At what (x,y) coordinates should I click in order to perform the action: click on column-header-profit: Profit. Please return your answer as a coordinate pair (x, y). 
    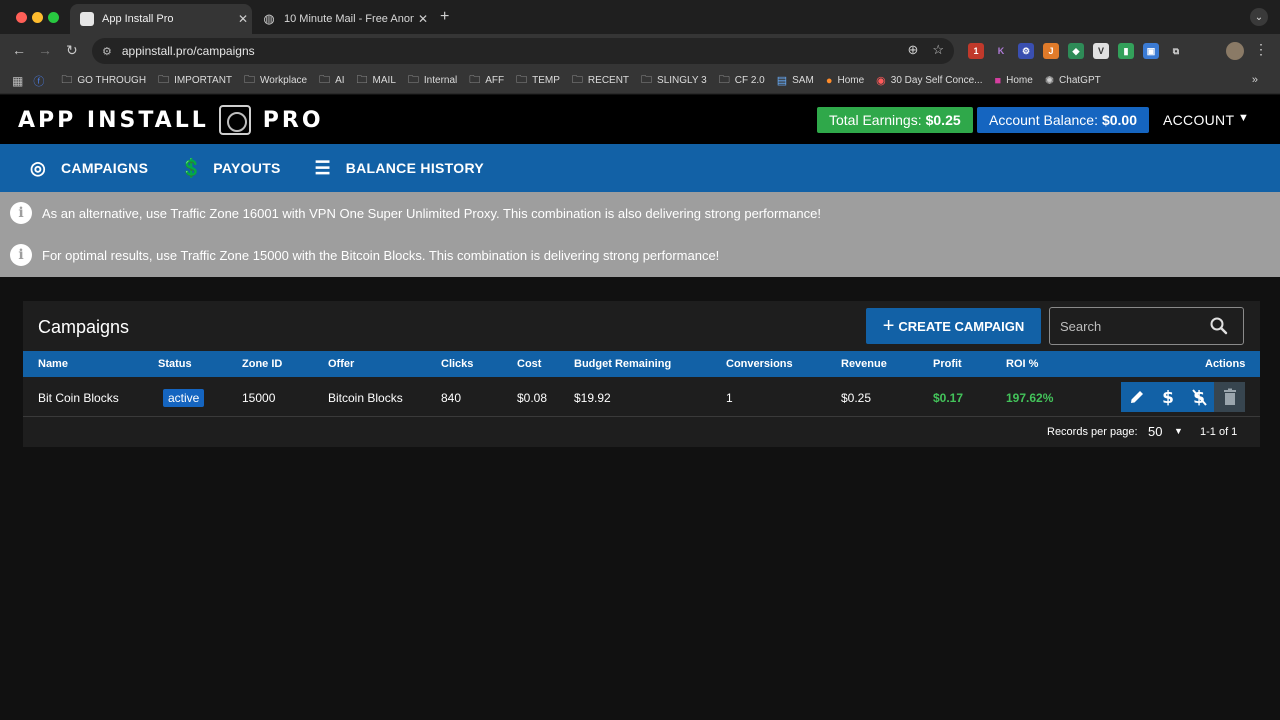
    Looking at the image, I should click on (947, 364).